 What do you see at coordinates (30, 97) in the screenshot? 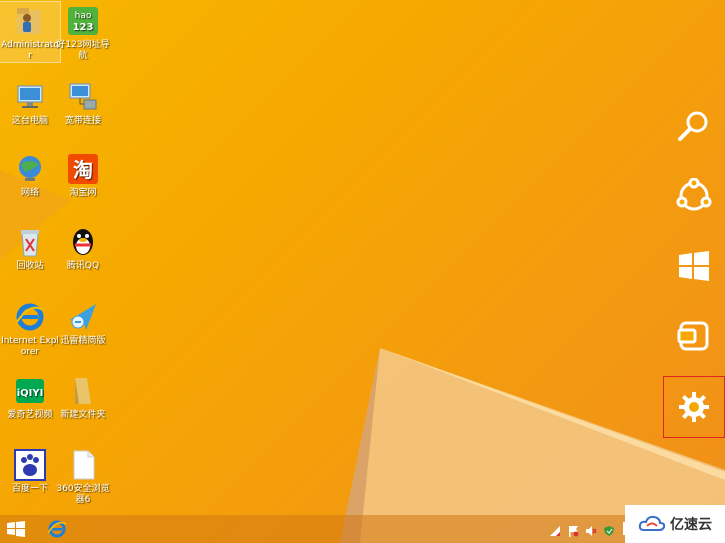
I see `computer-icon` at bounding box center [30, 97].